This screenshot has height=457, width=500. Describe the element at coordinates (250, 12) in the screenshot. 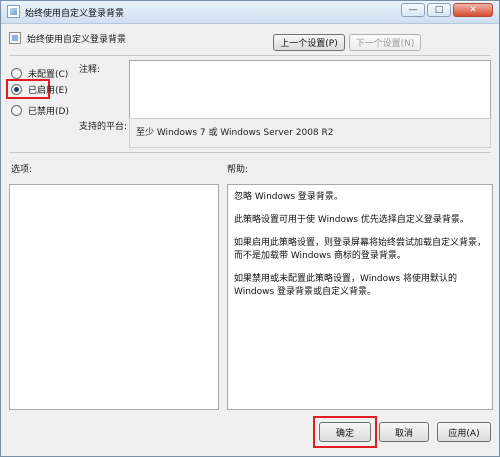

I see `title-bar: 始终使用自定义登录背景 — □ ✕` at that location.